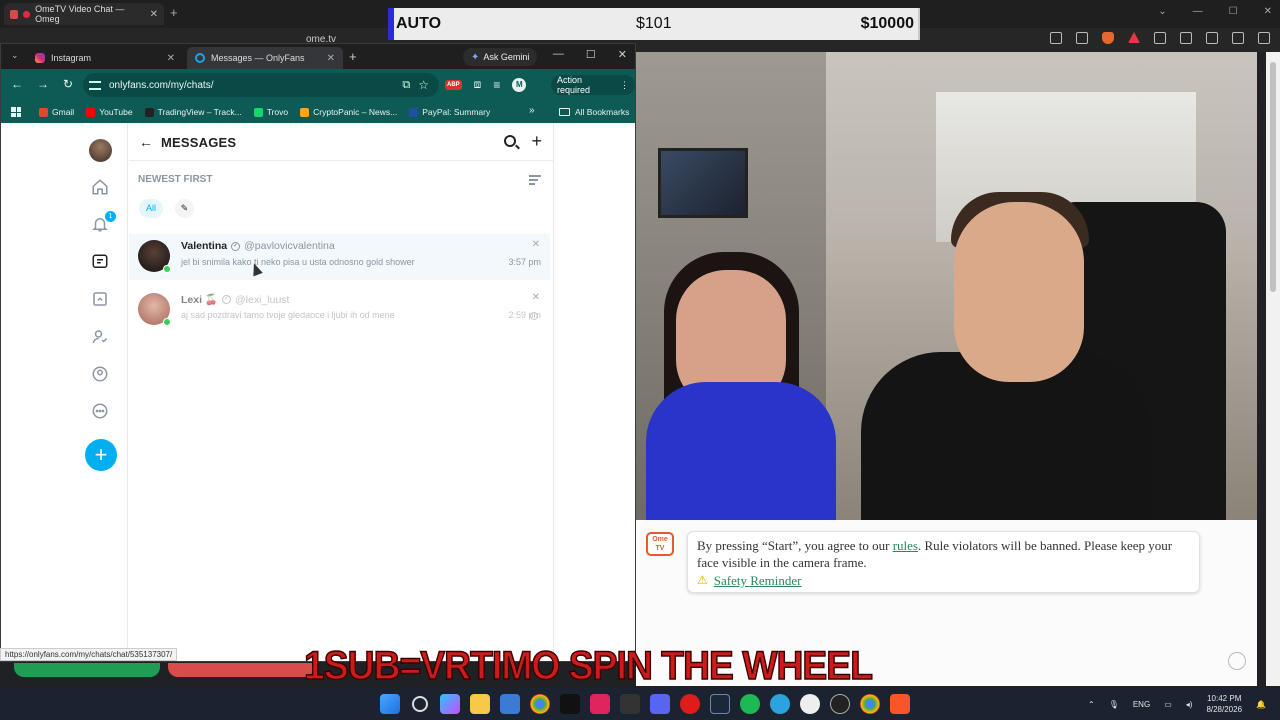 This screenshot has height=720, width=1280. Describe the element at coordinates (100, 337) in the screenshot. I see `subscriptions-icon` at that location.